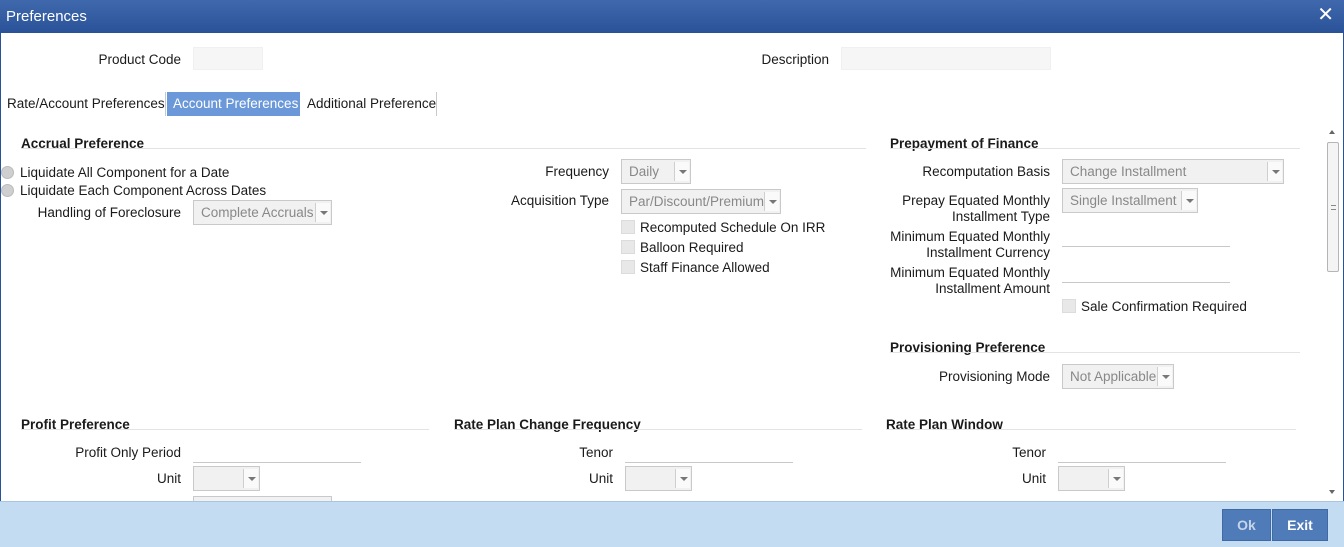  Describe the element at coordinates (257, 212) in the screenshot. I see `foreclosure-value: Complete Accruals` at that location.